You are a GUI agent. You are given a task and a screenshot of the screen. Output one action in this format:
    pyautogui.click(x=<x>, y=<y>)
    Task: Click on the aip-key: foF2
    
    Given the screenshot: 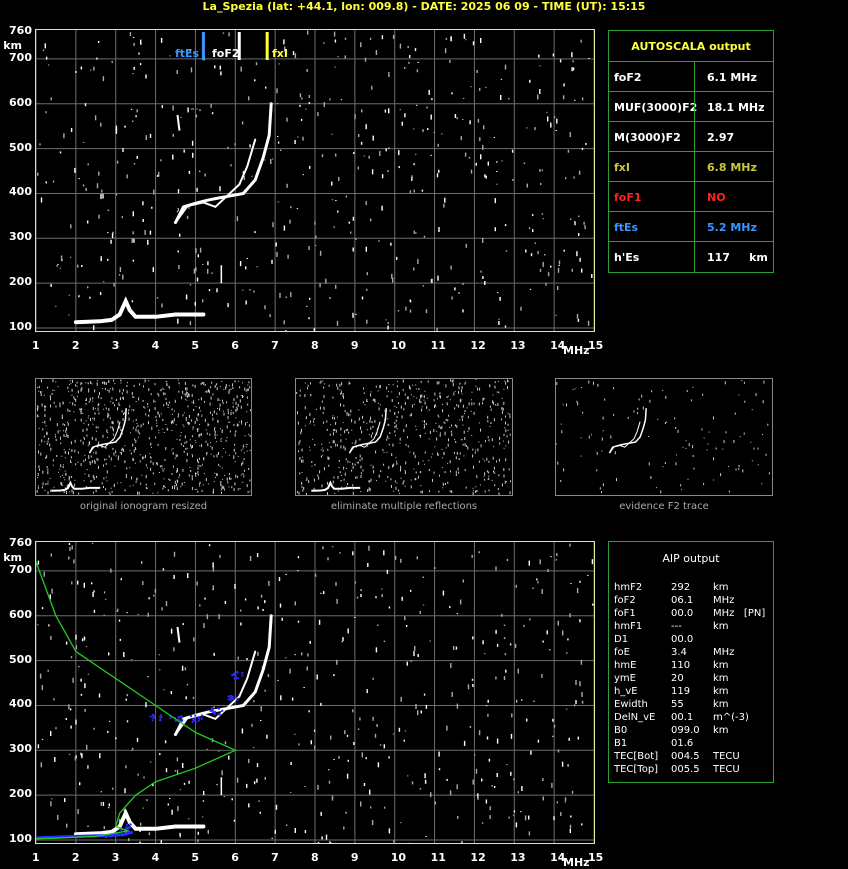 What is the action you would take?
    pyautogui.click(x=625, y=600)
    